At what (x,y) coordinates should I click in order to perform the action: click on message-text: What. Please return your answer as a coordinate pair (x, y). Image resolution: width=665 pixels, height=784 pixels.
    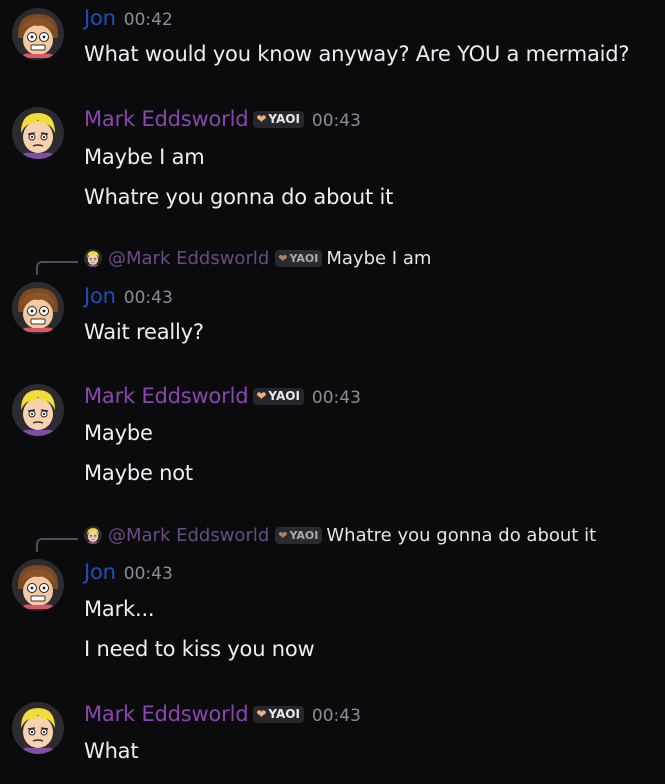
    Looking at the image, I should click on (111, 751).